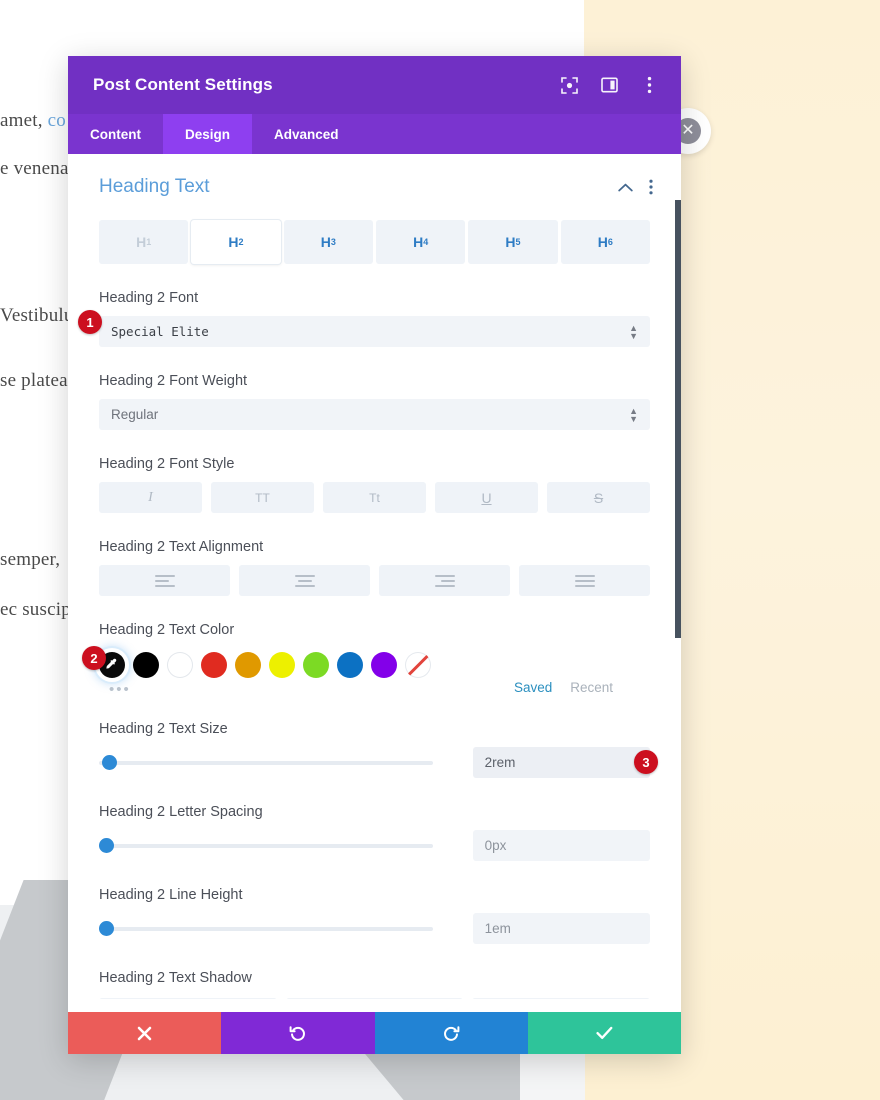 This screenshot has height=1100, width=880. I want to click on cancel-button, so click(145, 1033).